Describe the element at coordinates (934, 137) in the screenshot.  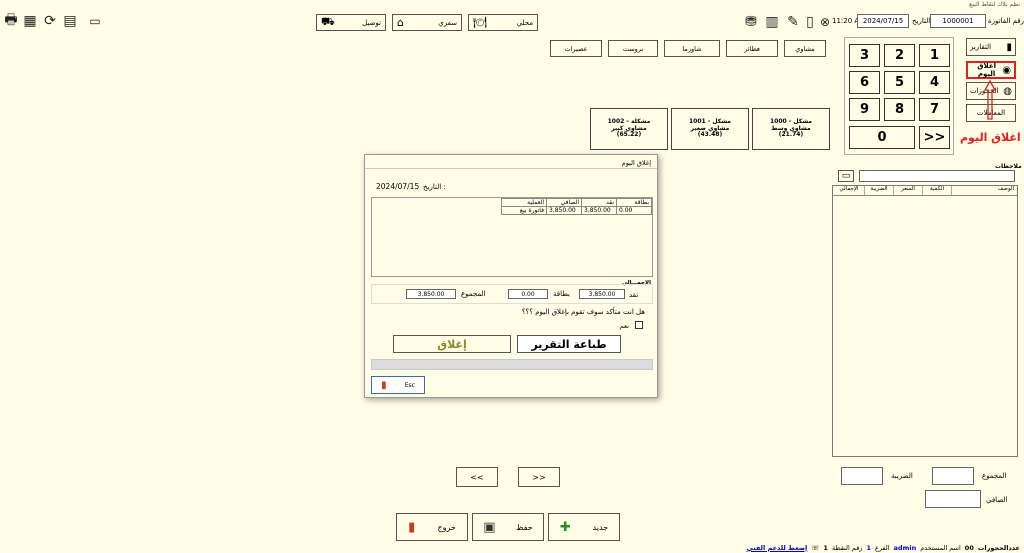
I see `key-next: >>` at that location.